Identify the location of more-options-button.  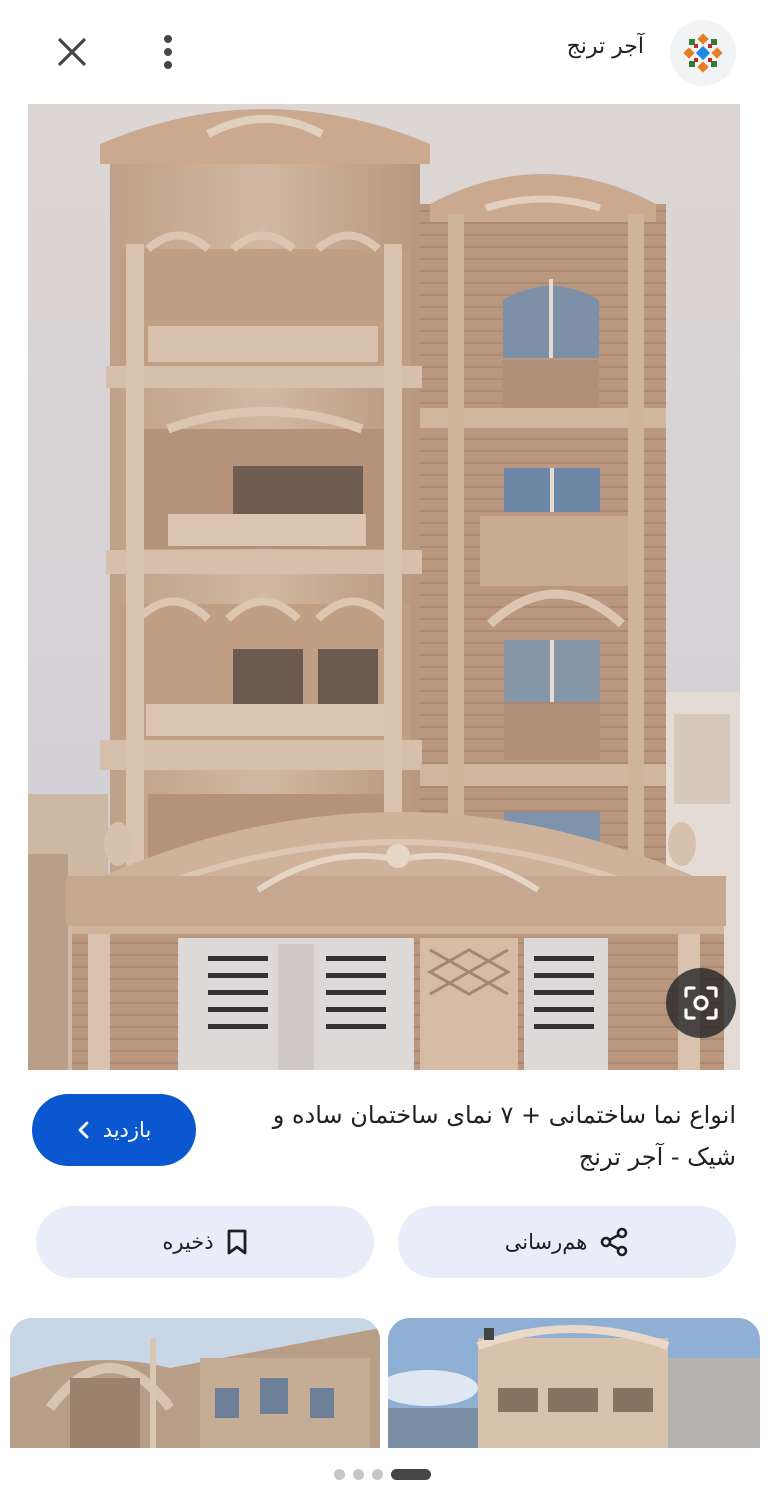
(168, 52).